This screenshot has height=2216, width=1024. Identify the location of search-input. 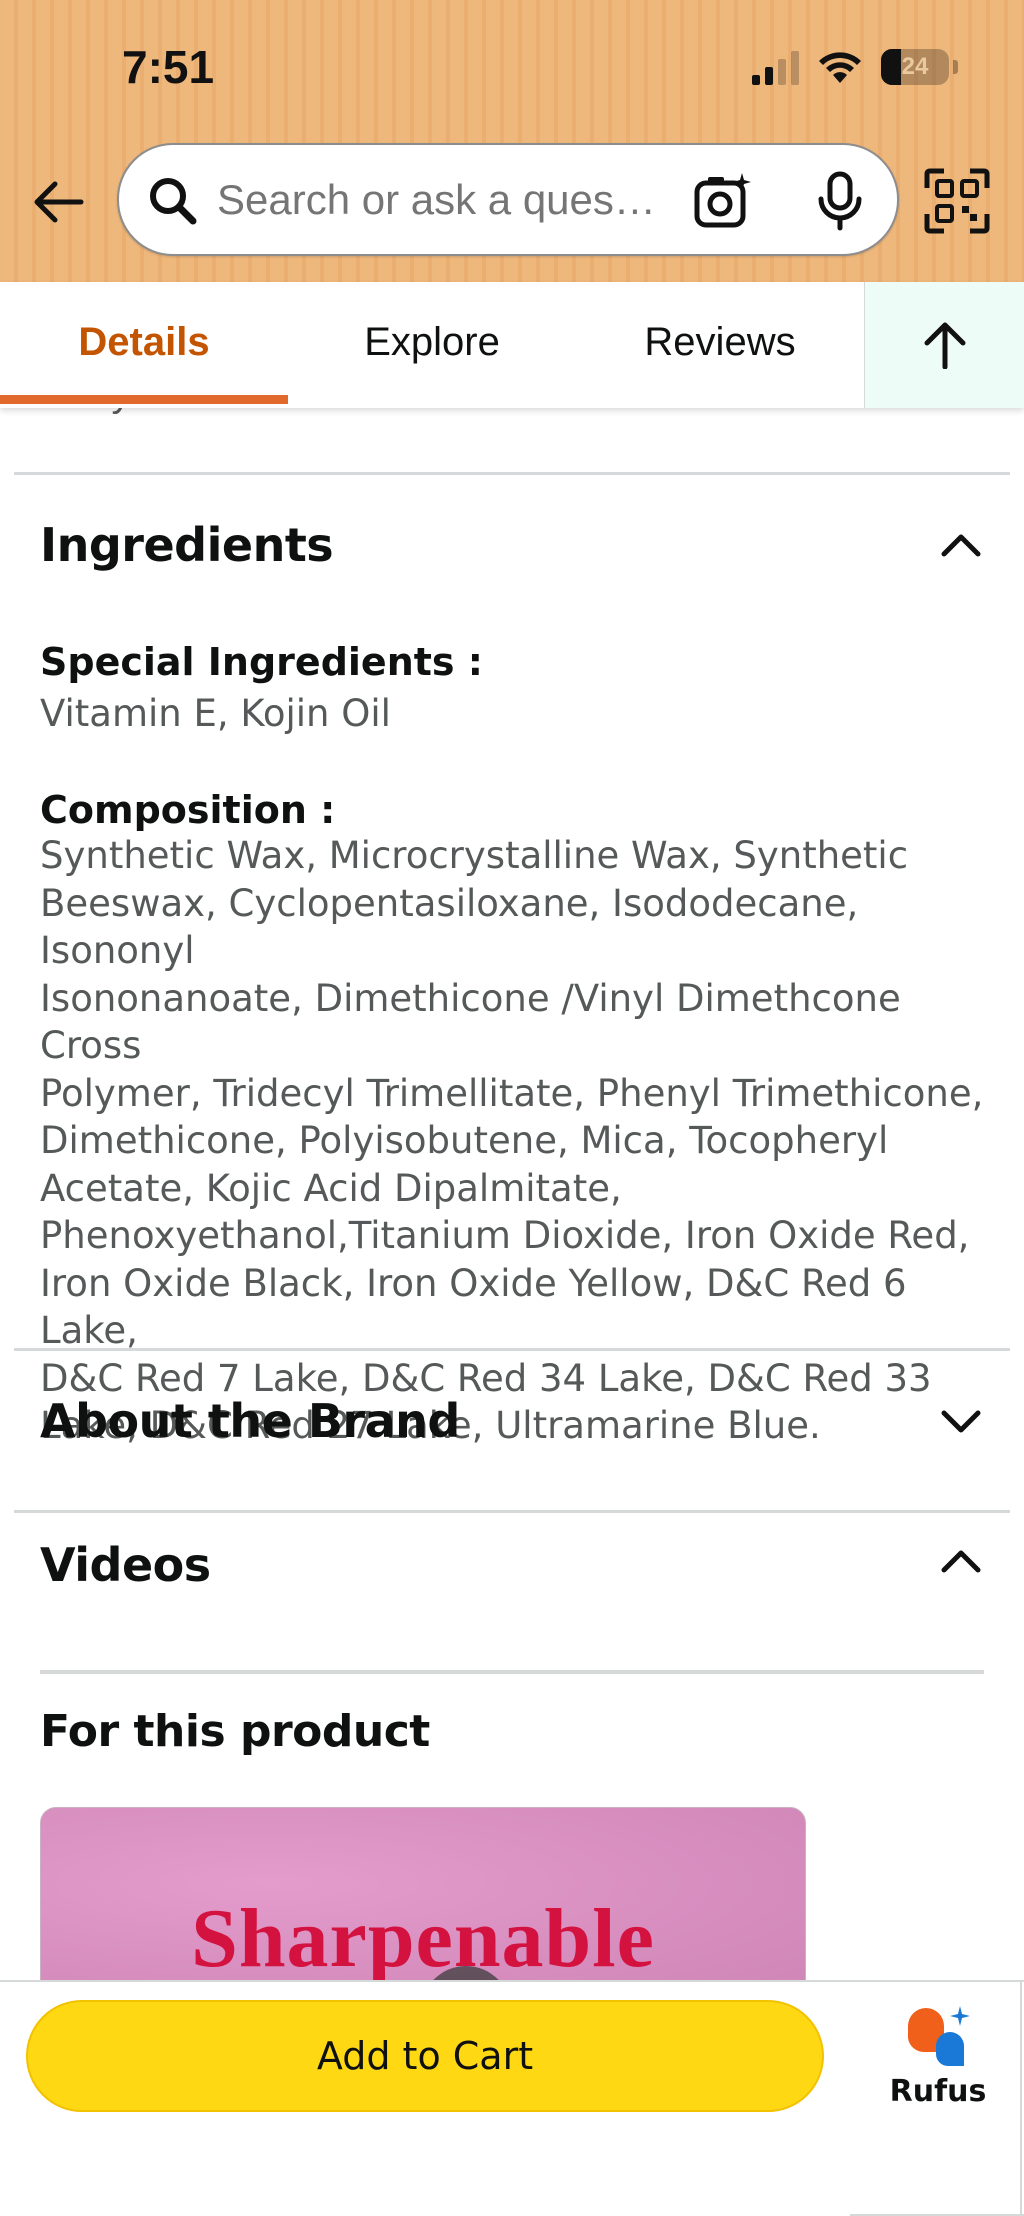
(437, 199).